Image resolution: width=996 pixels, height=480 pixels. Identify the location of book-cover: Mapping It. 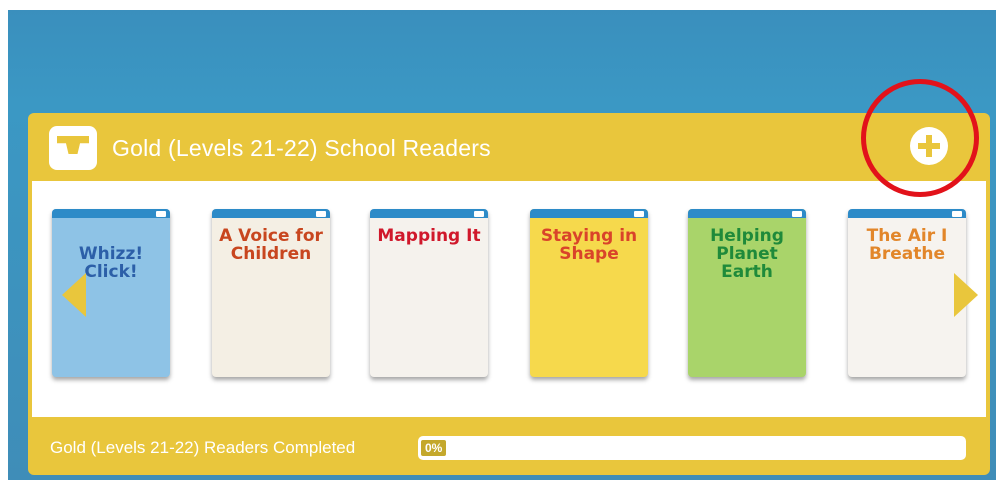
(429, 293).